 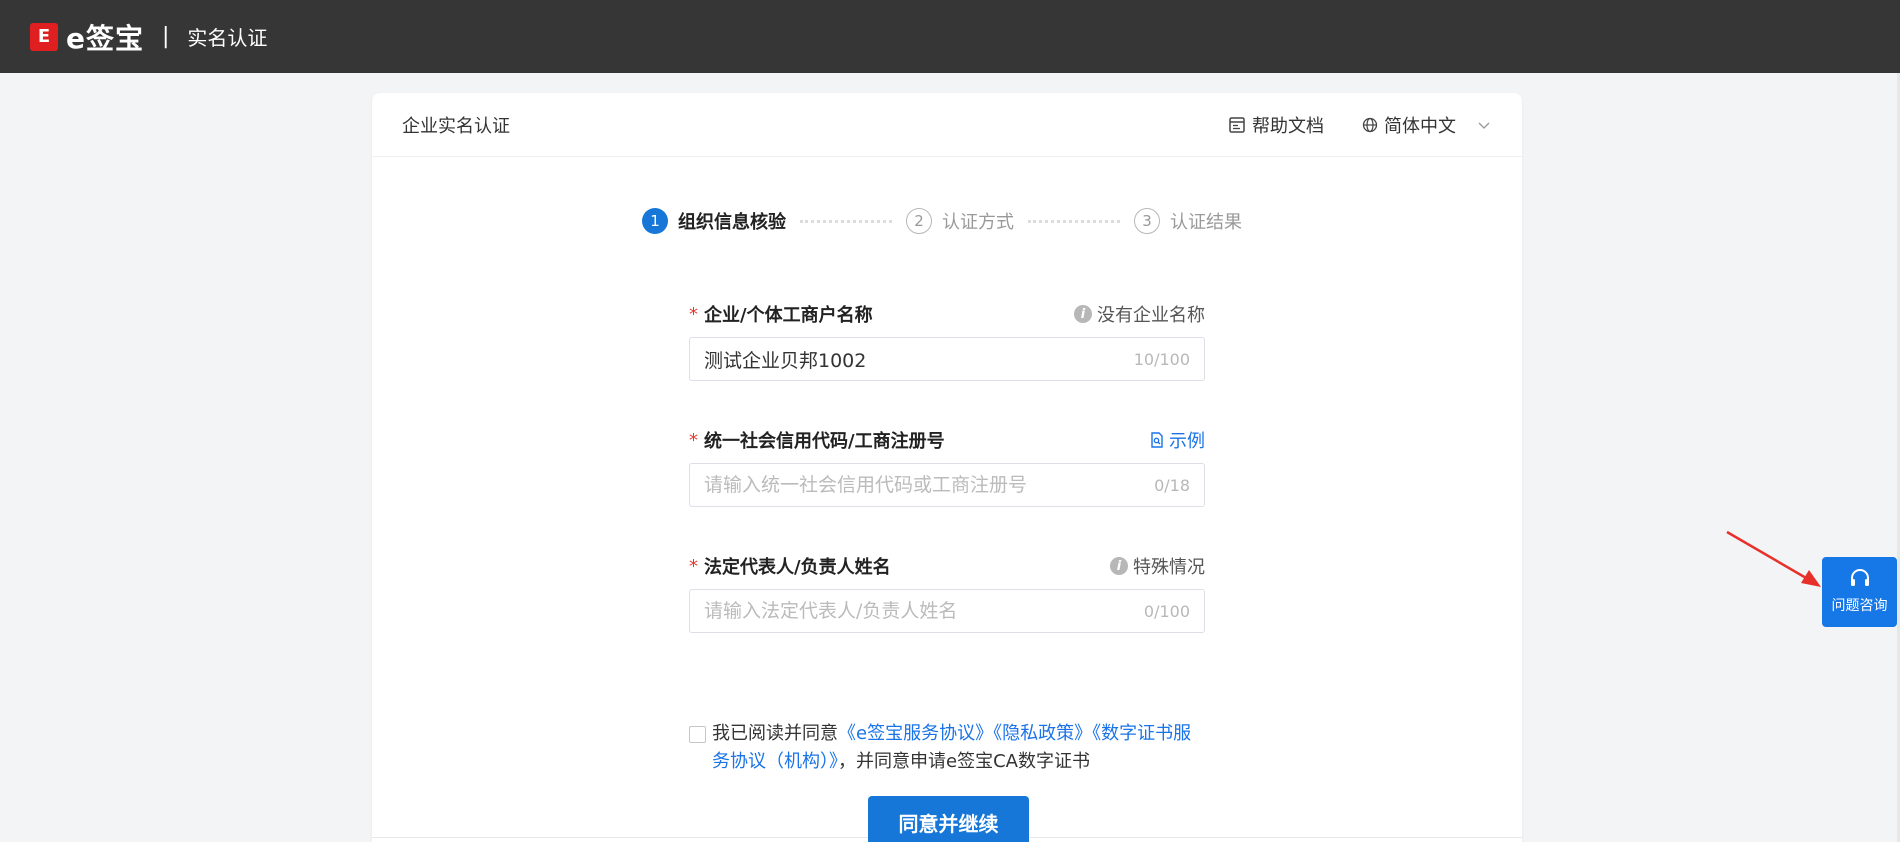 What do you see at coordinates (964, 761) in the screenshot?
I see `agreement-suffix: ，并同意申请e签宝CA数字证书` at bounding box center [964, 761].